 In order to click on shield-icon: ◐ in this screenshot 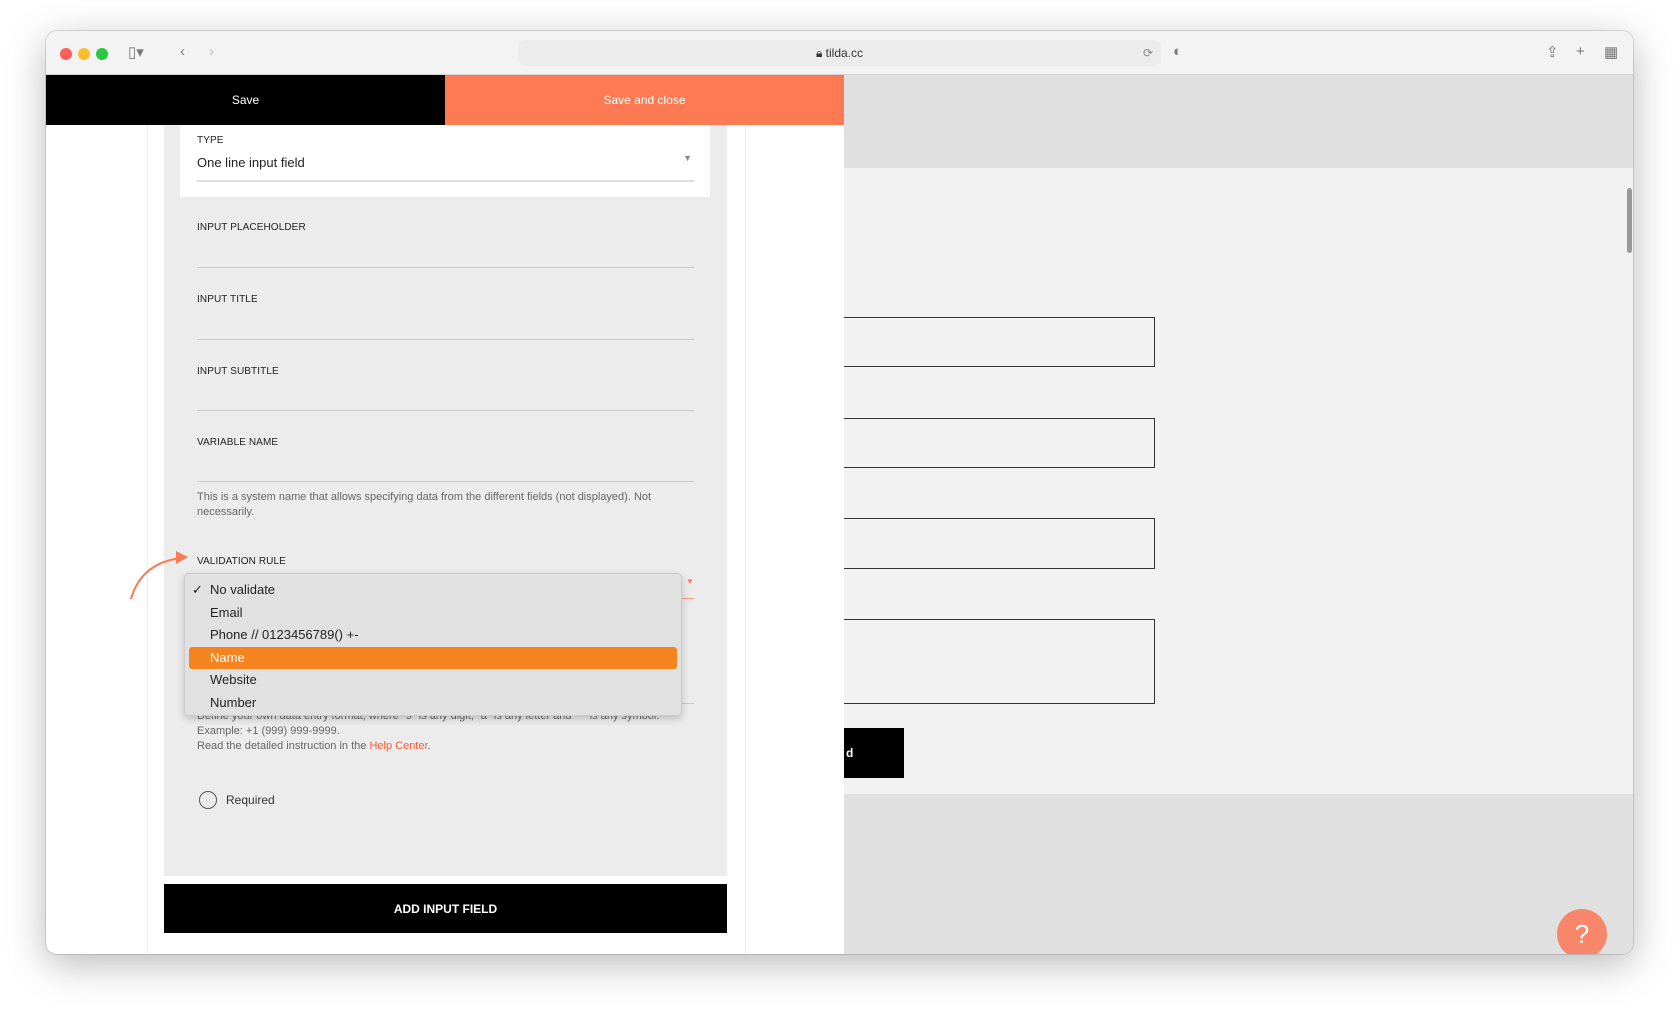, I will do `click(1177, 51)`.